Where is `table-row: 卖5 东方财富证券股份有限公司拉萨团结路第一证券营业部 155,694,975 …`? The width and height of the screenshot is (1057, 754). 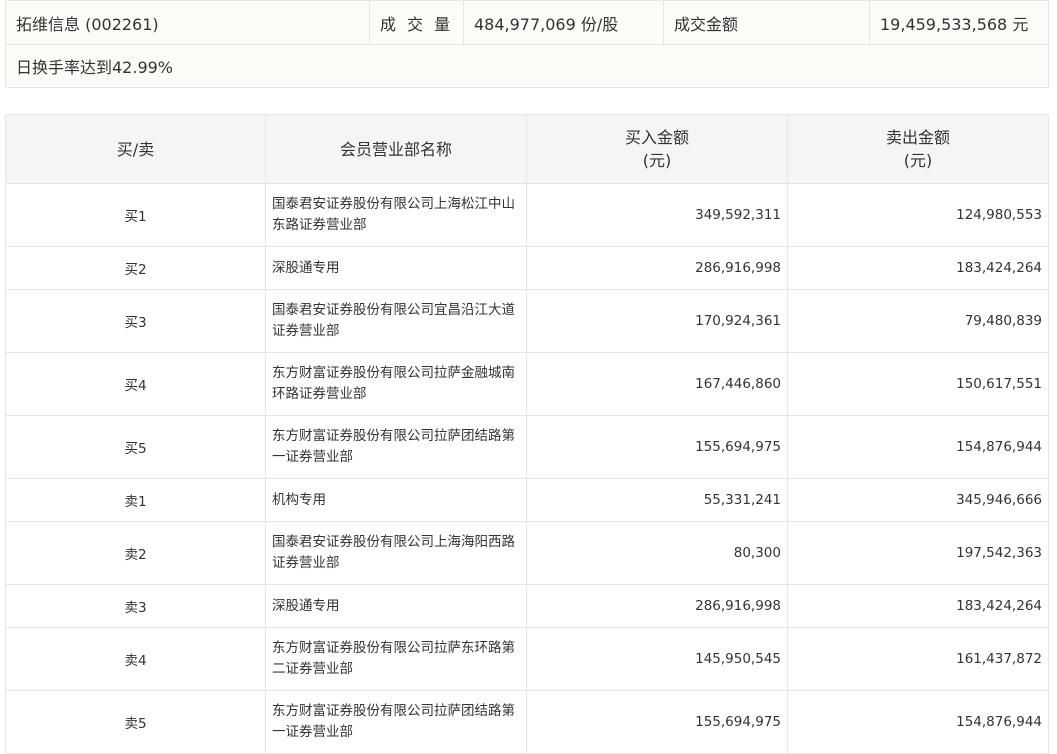 table-row: 卖5 东方财富证券股份有限公司拉萨团结路第一证券营业部 155,694,975 … is located at coordinates (527, 722).